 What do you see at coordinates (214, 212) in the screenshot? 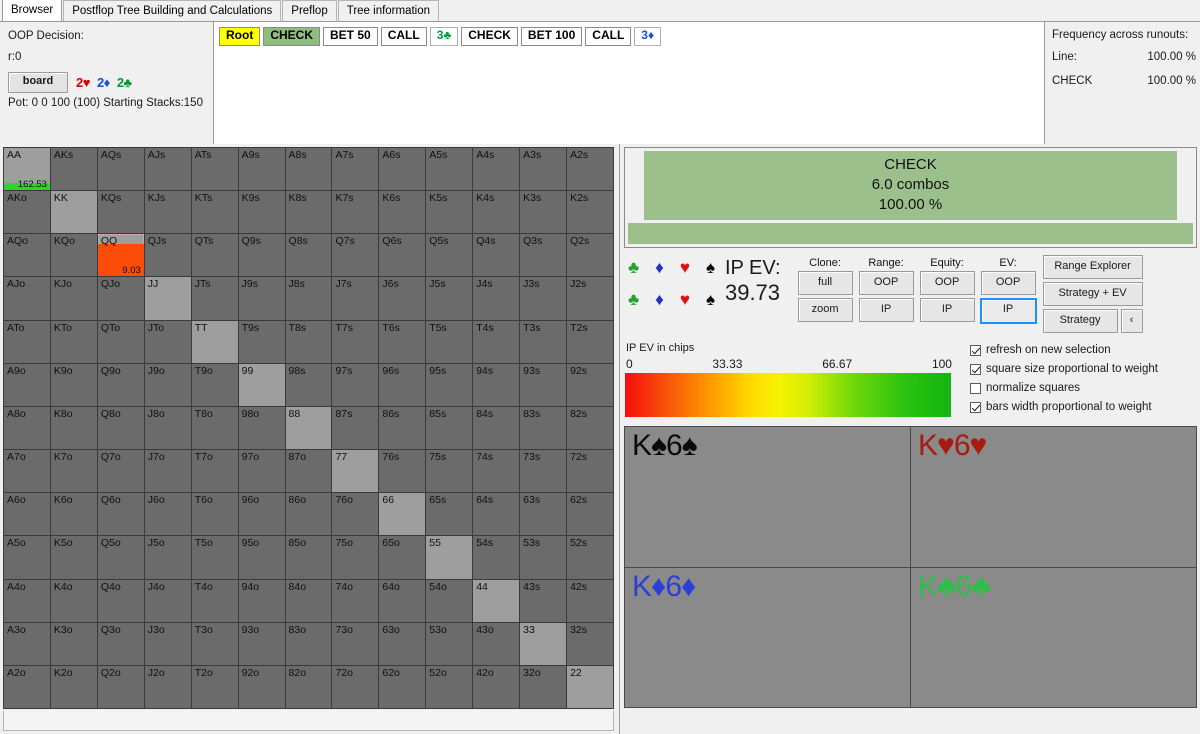
I see `matrix-cell-KTs: KTs` at bounding box center [214, 212].